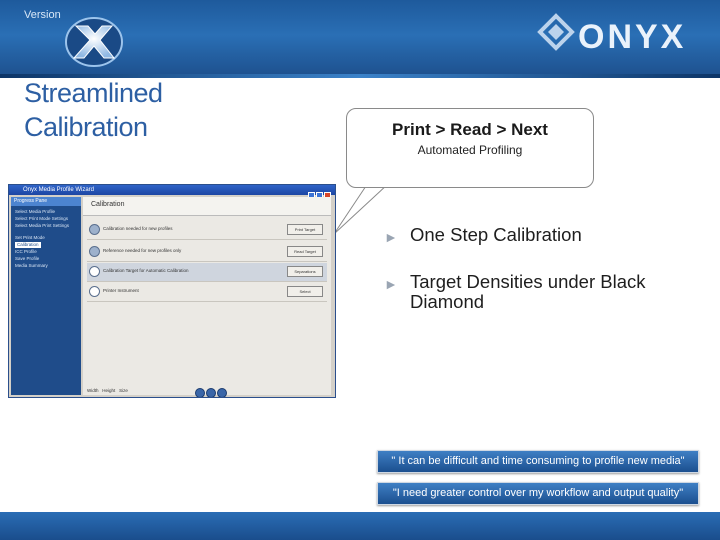 The height and width of the screenshot is (540, 720). Describe the element at coordinates (305, 251) in the screenshot. I see `row-button: Read Target` at that location.